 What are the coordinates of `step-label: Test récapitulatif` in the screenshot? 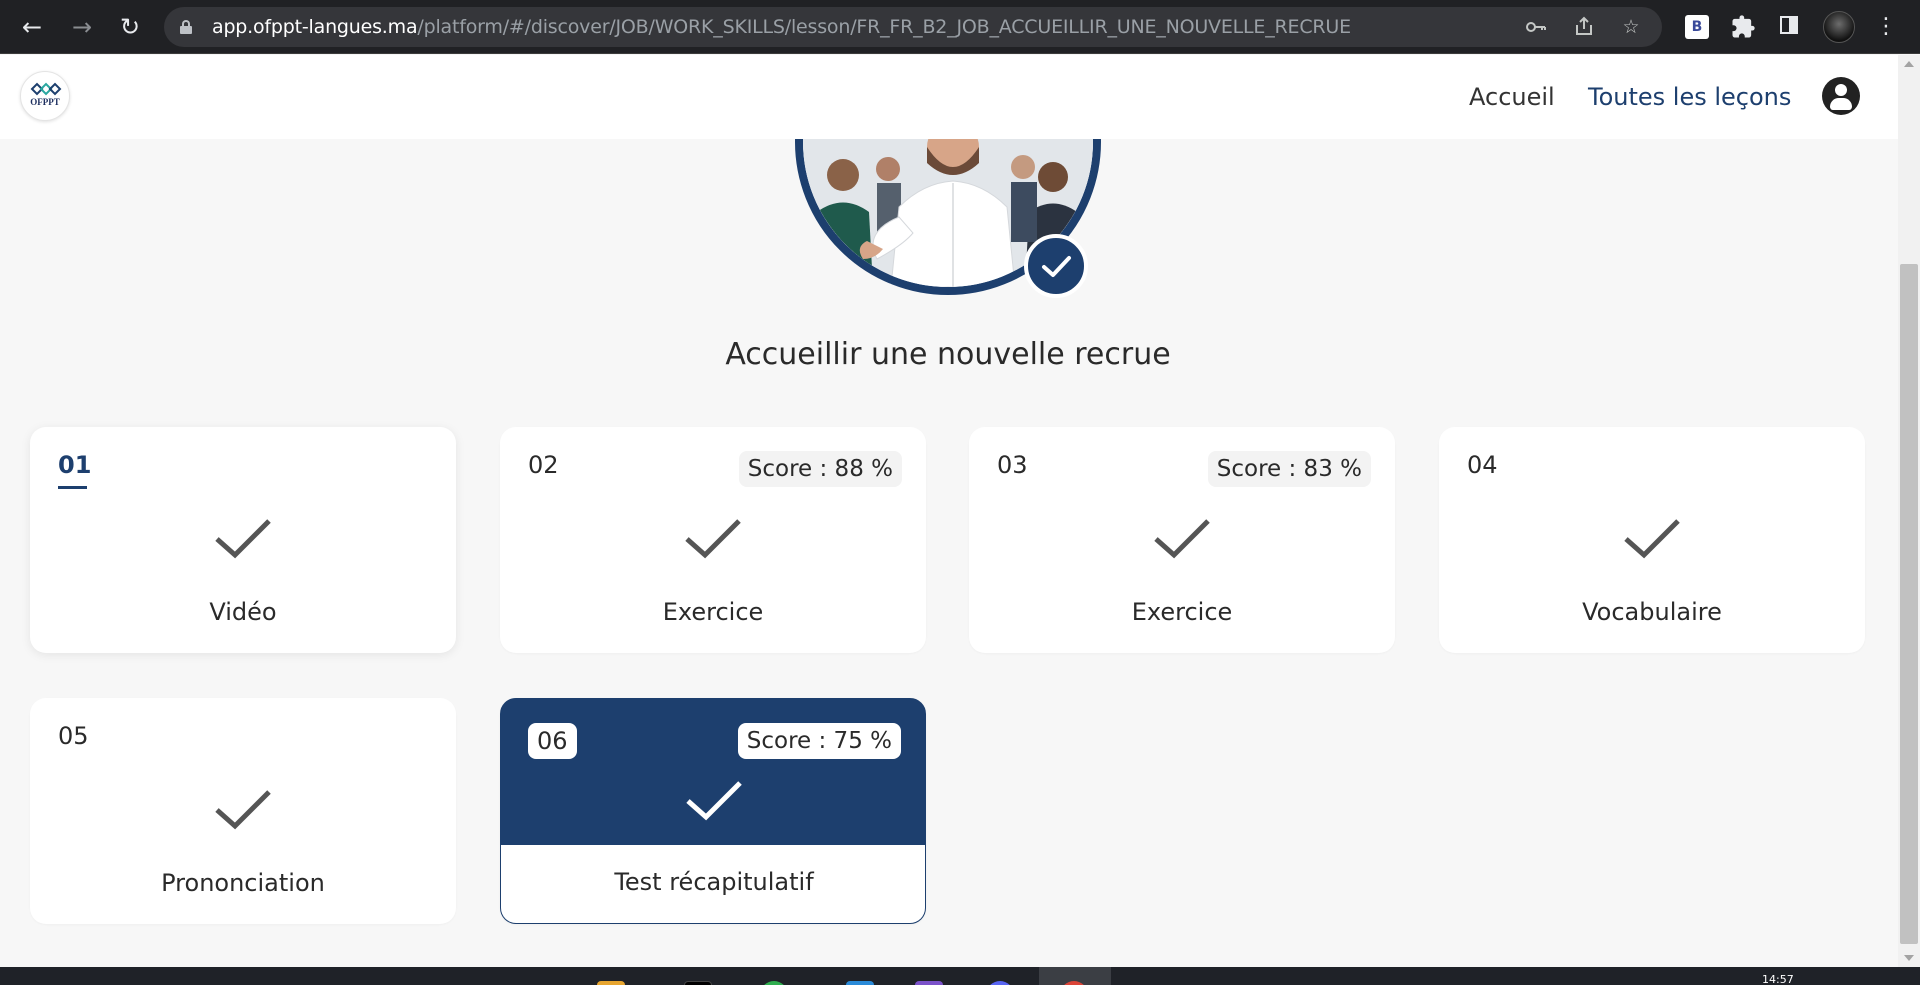 It's located at (714, 882).